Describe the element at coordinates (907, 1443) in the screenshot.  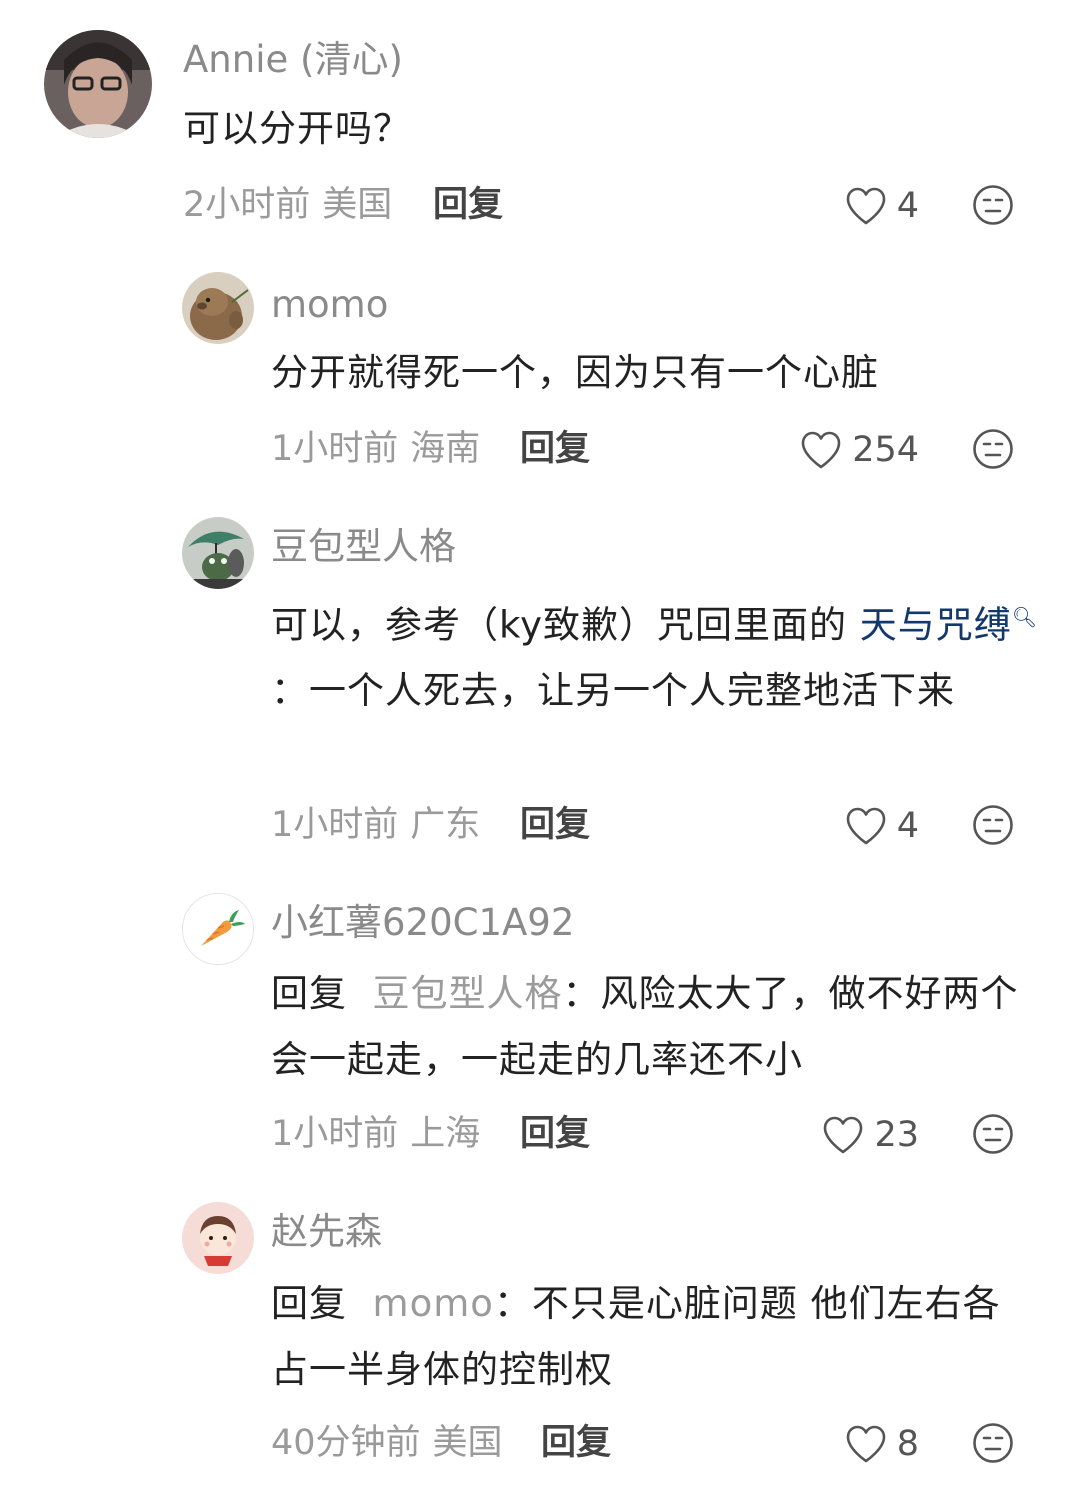
I see `like-count: 8` at that location.